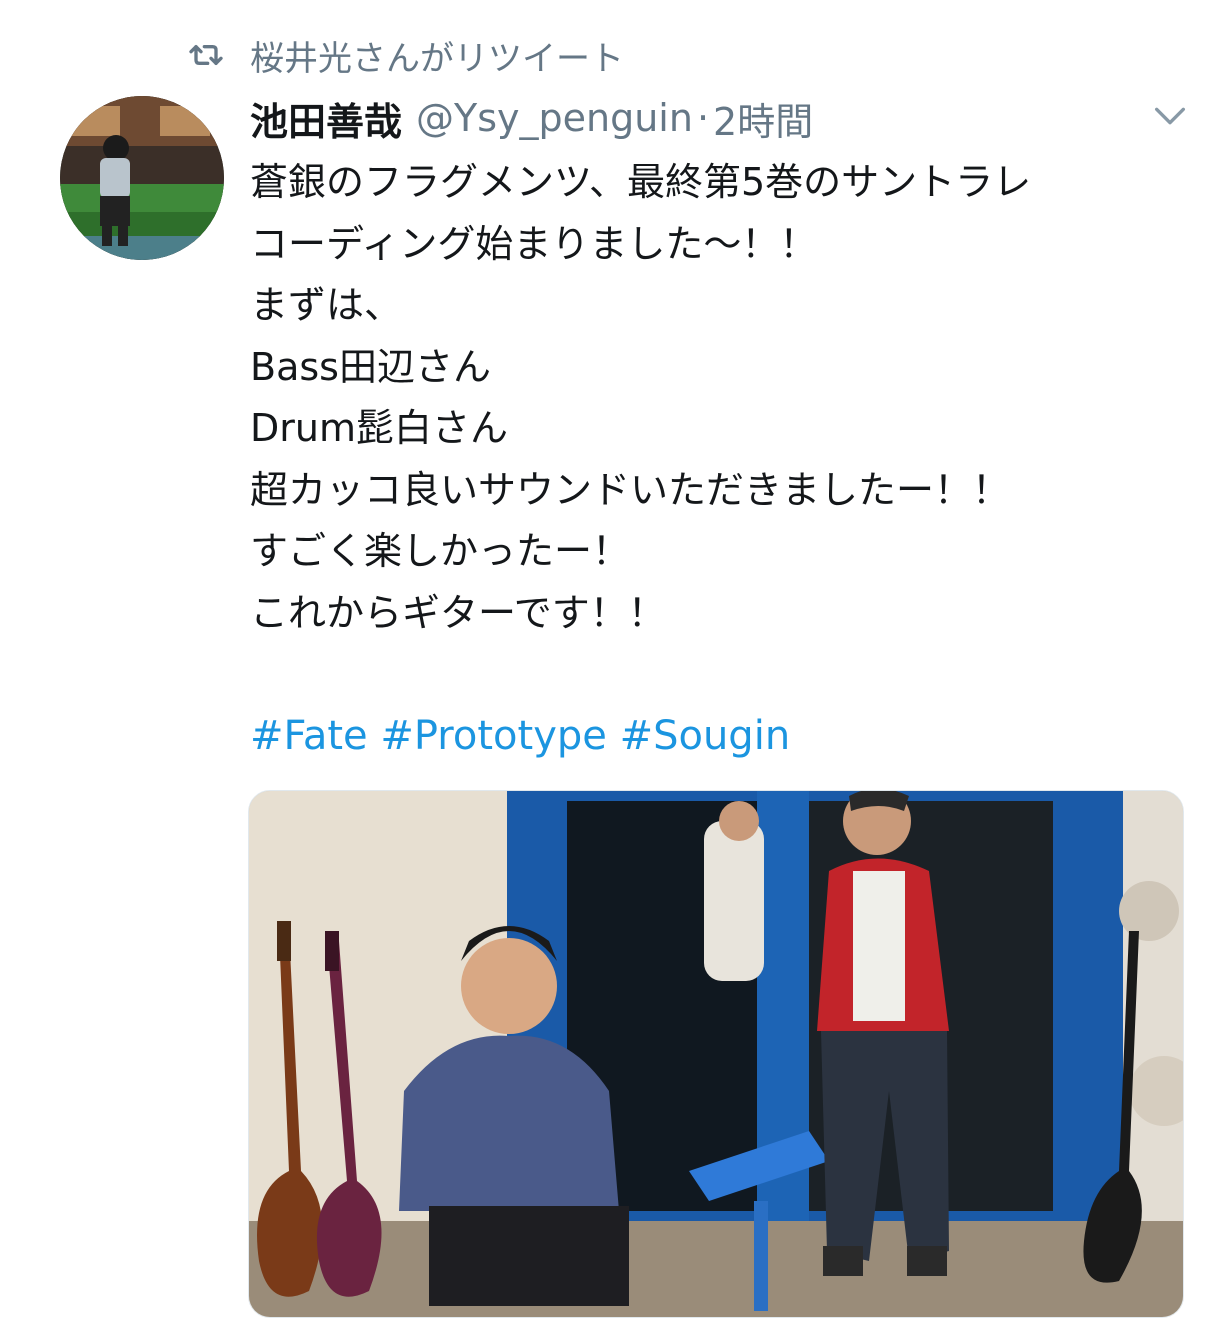 This screenshot has height=1331, width=1219. Describe the element at coordinates (379, 428) in the screenshot. I see `tweet-text-line: Drum髭白さん` at that location.